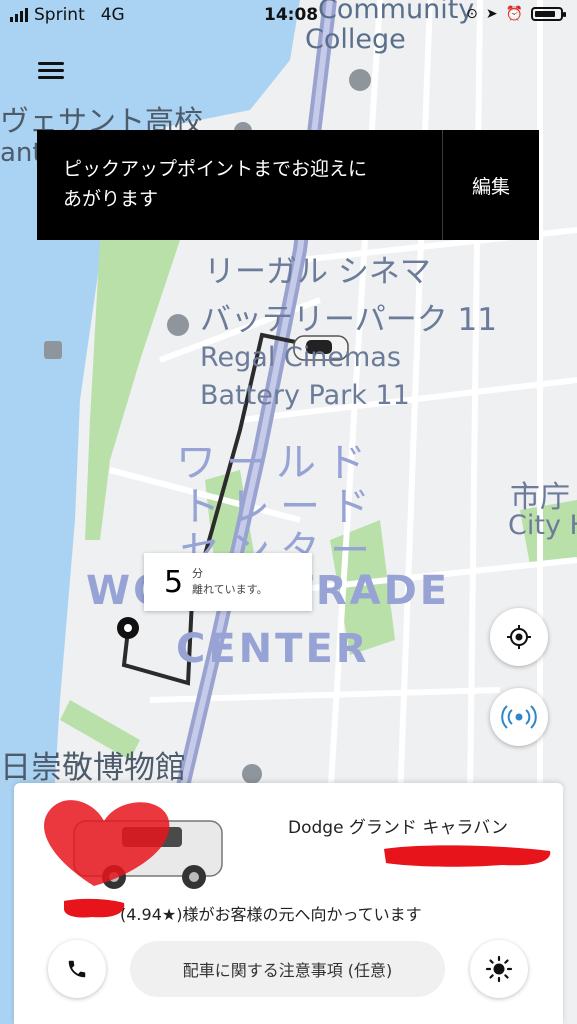 The width and height of the screenshot is (577, 1024). What do you see at coordinates (51, 71) in the screenshot?
I see `hamburger-menu-icon` at bounding box center [51, 71].